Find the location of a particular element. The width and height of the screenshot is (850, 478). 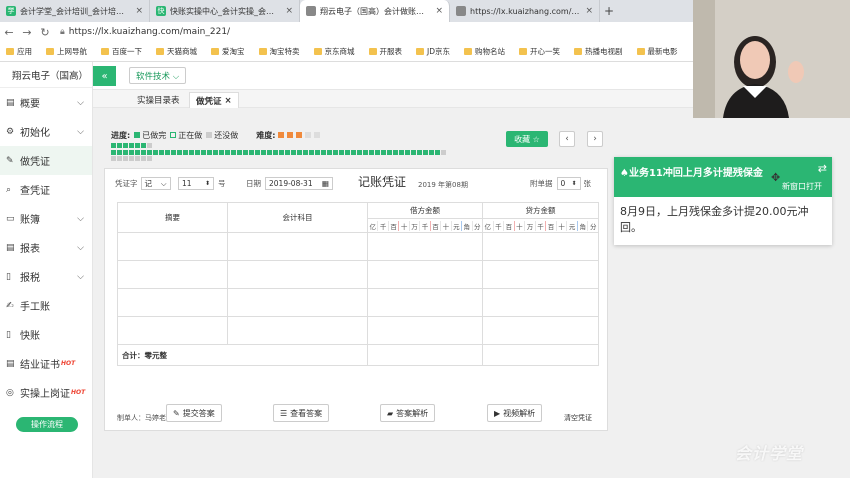

browser-tab-1: 快快账实操中心_会计实操_会计做账 × is located at coordinates (225, 11).